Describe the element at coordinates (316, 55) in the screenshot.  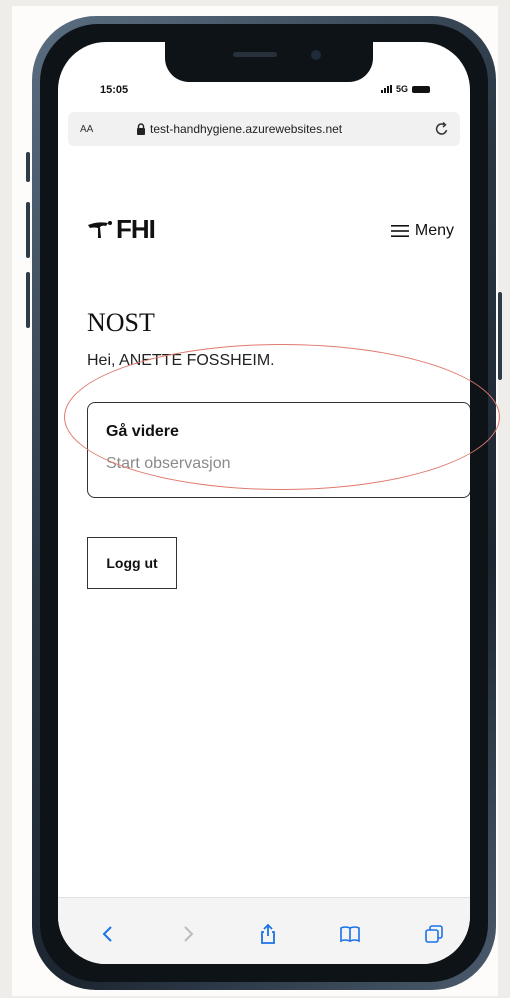
I see `front-camera` at that location.